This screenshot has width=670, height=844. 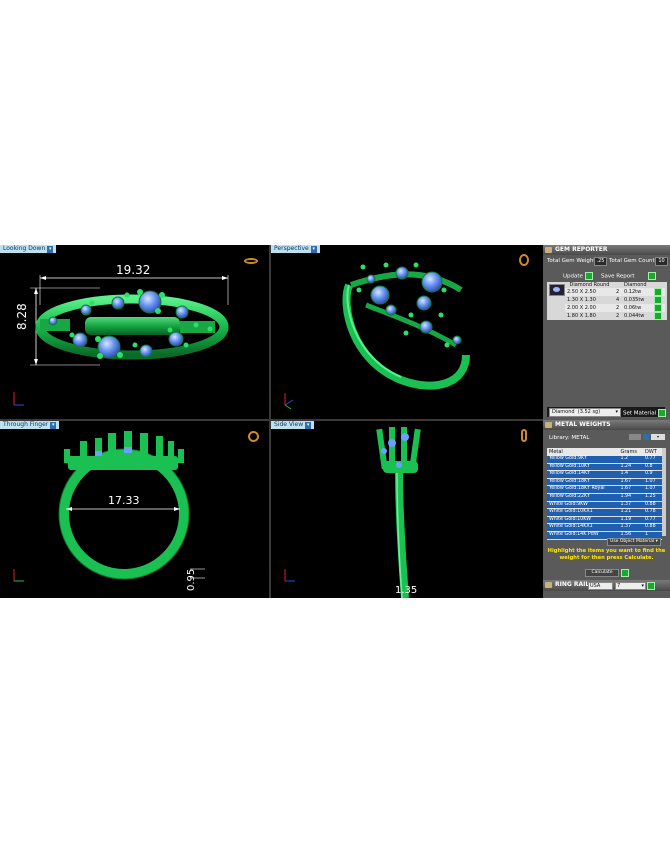 What do you see at coordinates (588, 276) in the screenshot?
I see `update-icon` at bounding box center [588, 276].